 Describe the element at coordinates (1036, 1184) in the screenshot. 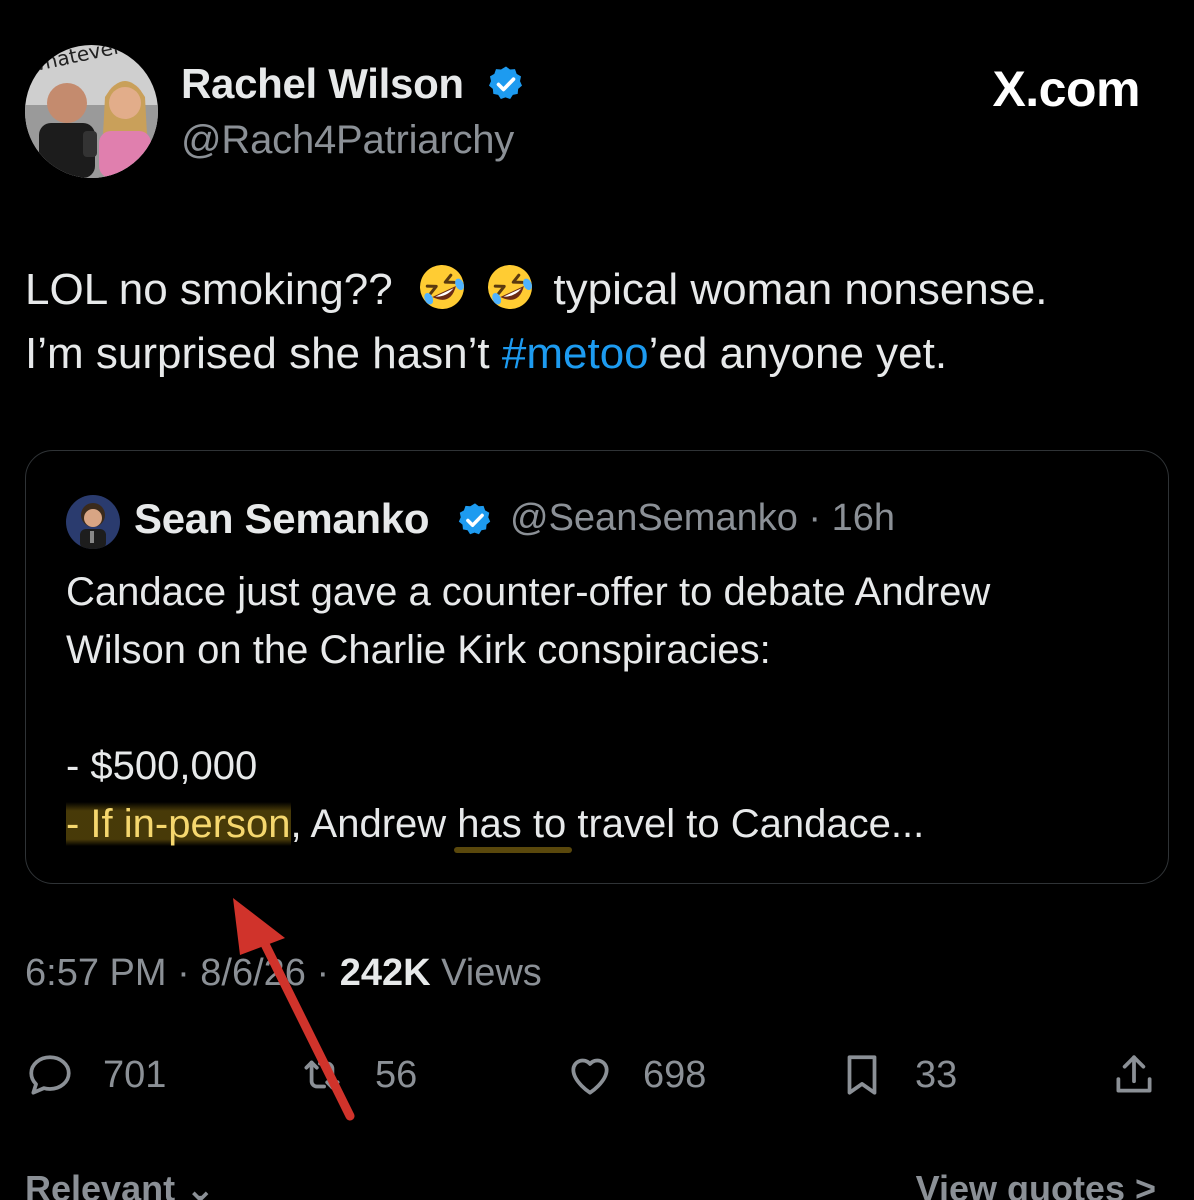

I see `view-quotes-link: View quotes >` at that location.